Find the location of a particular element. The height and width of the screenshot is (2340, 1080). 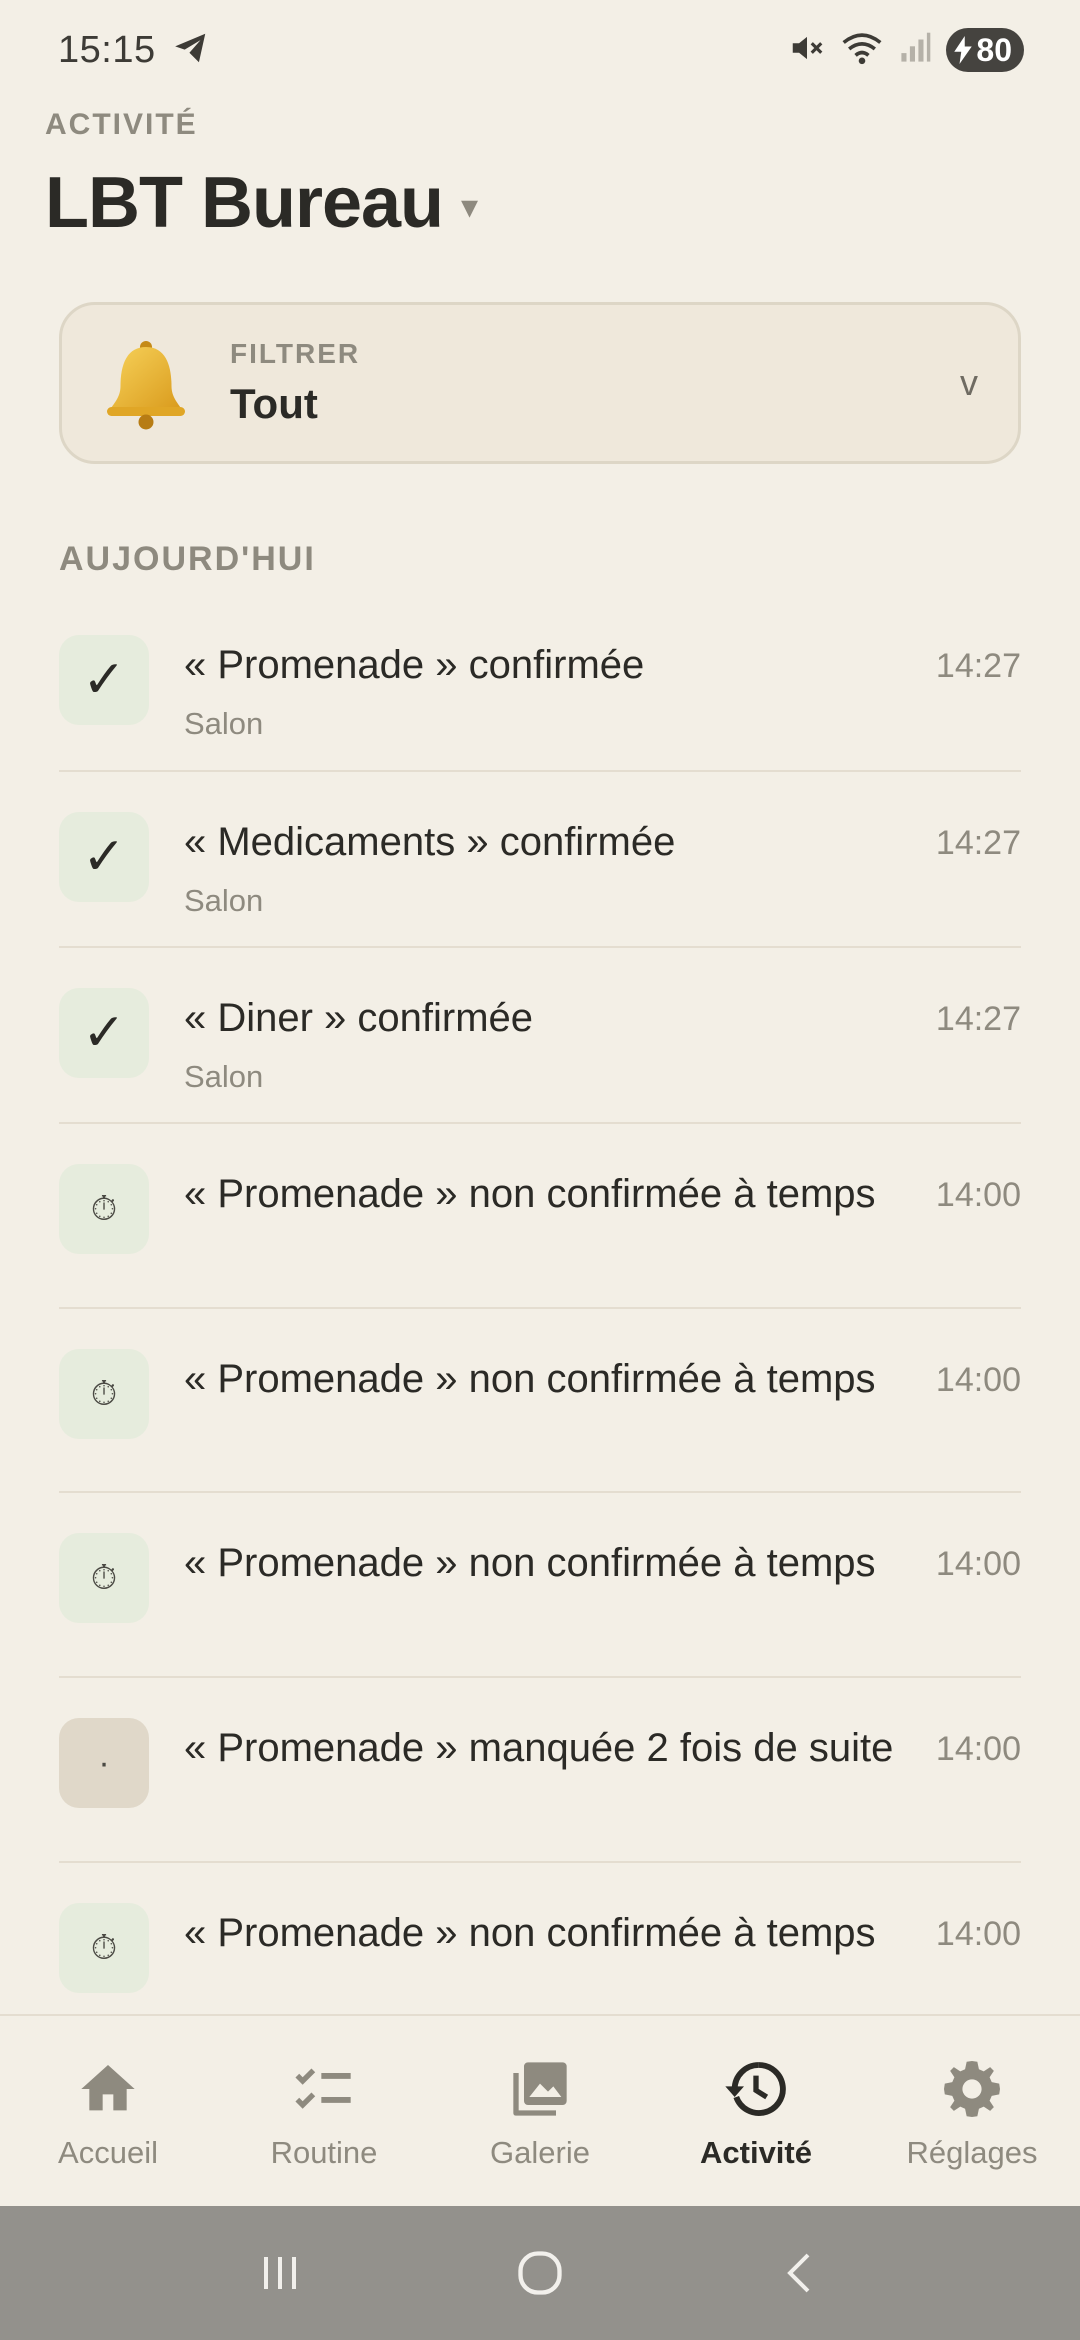

nav-label-home: Accueil is located at coordinates (108, 2152).